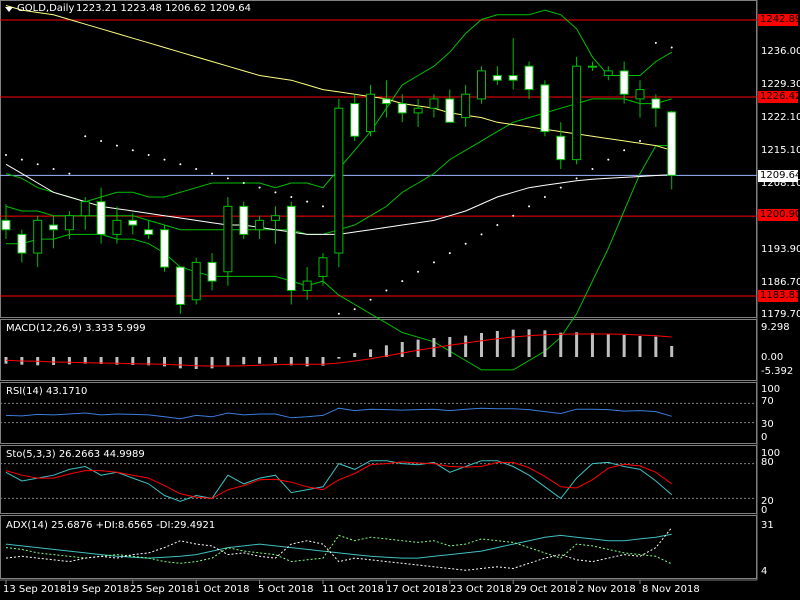 The image size is (800, 600). What do you see at coordinates (780, 51) in the screenshot?
I see `price-axis-label: 1236.00` at bounding box center [780, 51].